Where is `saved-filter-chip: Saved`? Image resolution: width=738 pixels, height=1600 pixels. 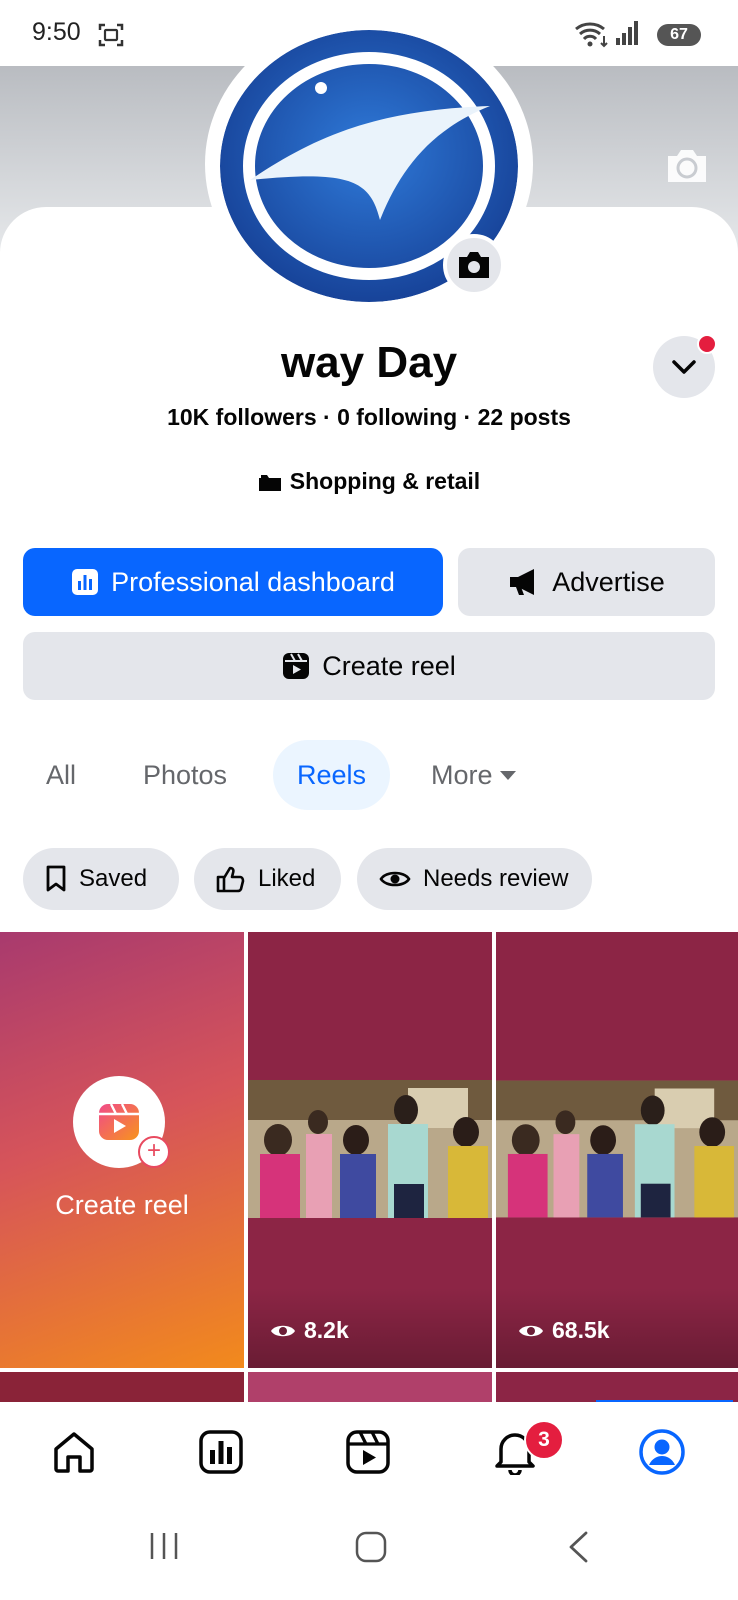
saved-filter-chip: Saved is located at coordinates (101, 879).